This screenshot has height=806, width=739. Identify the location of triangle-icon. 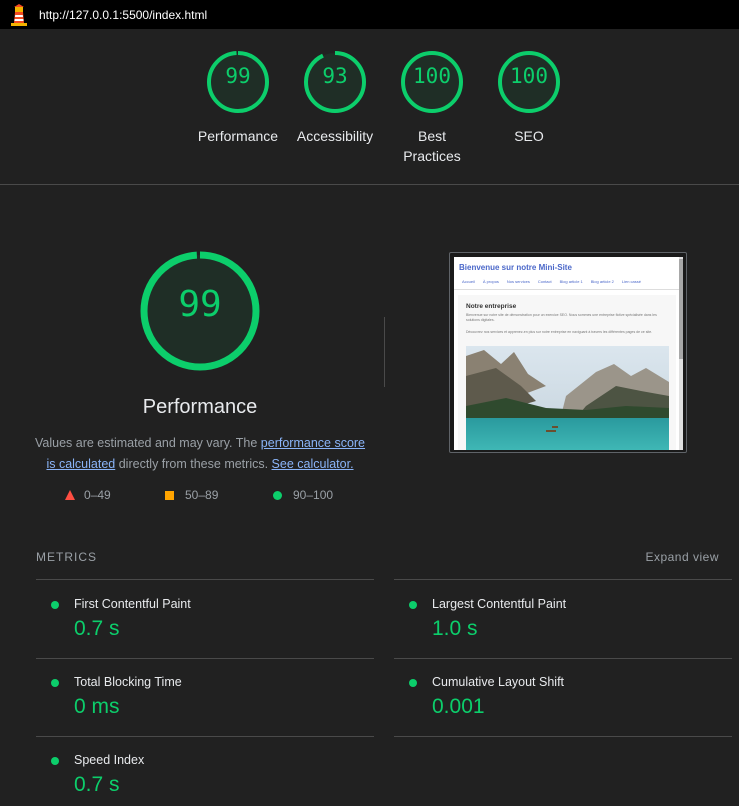
(70, 495).